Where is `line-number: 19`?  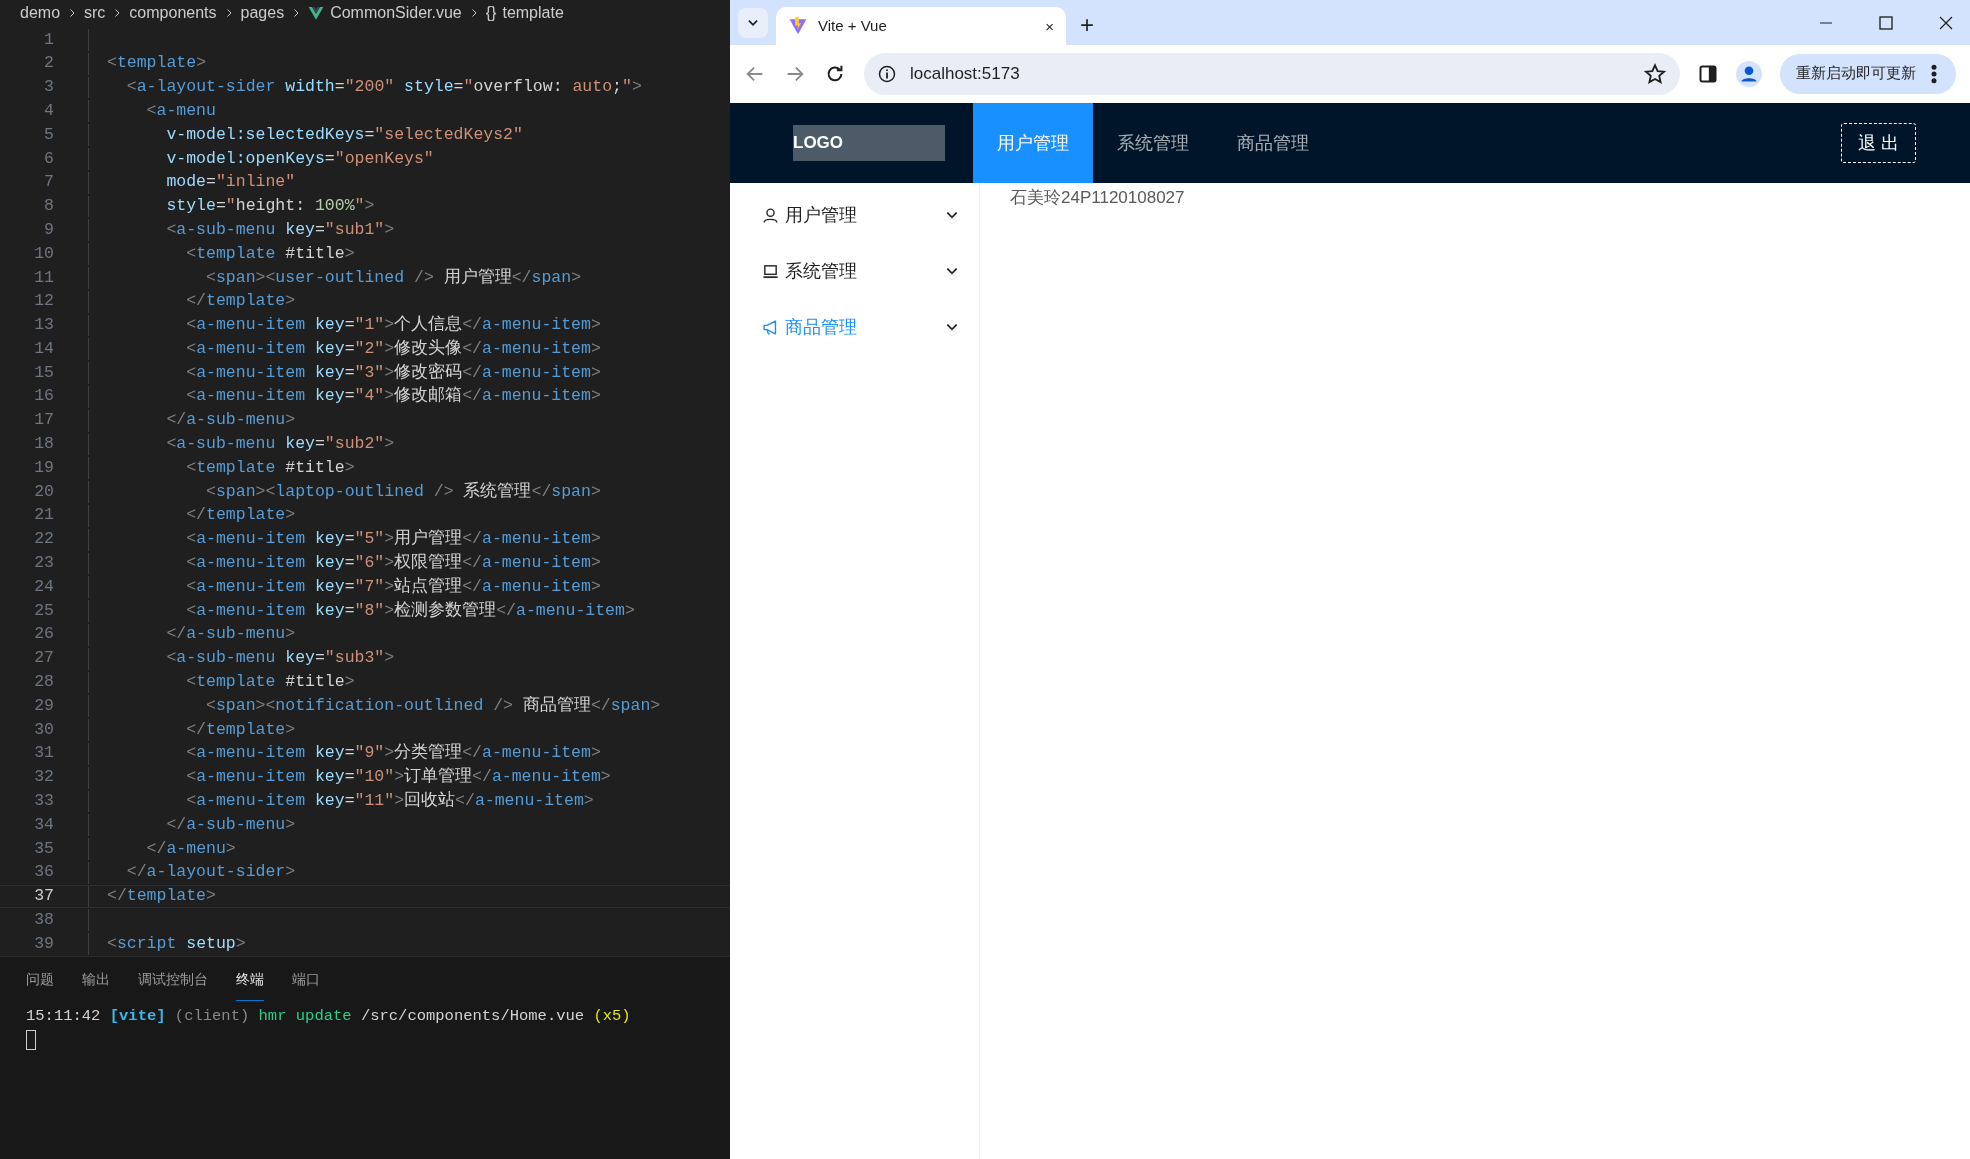 line-number: 19 is located at coordinates (43, 467).